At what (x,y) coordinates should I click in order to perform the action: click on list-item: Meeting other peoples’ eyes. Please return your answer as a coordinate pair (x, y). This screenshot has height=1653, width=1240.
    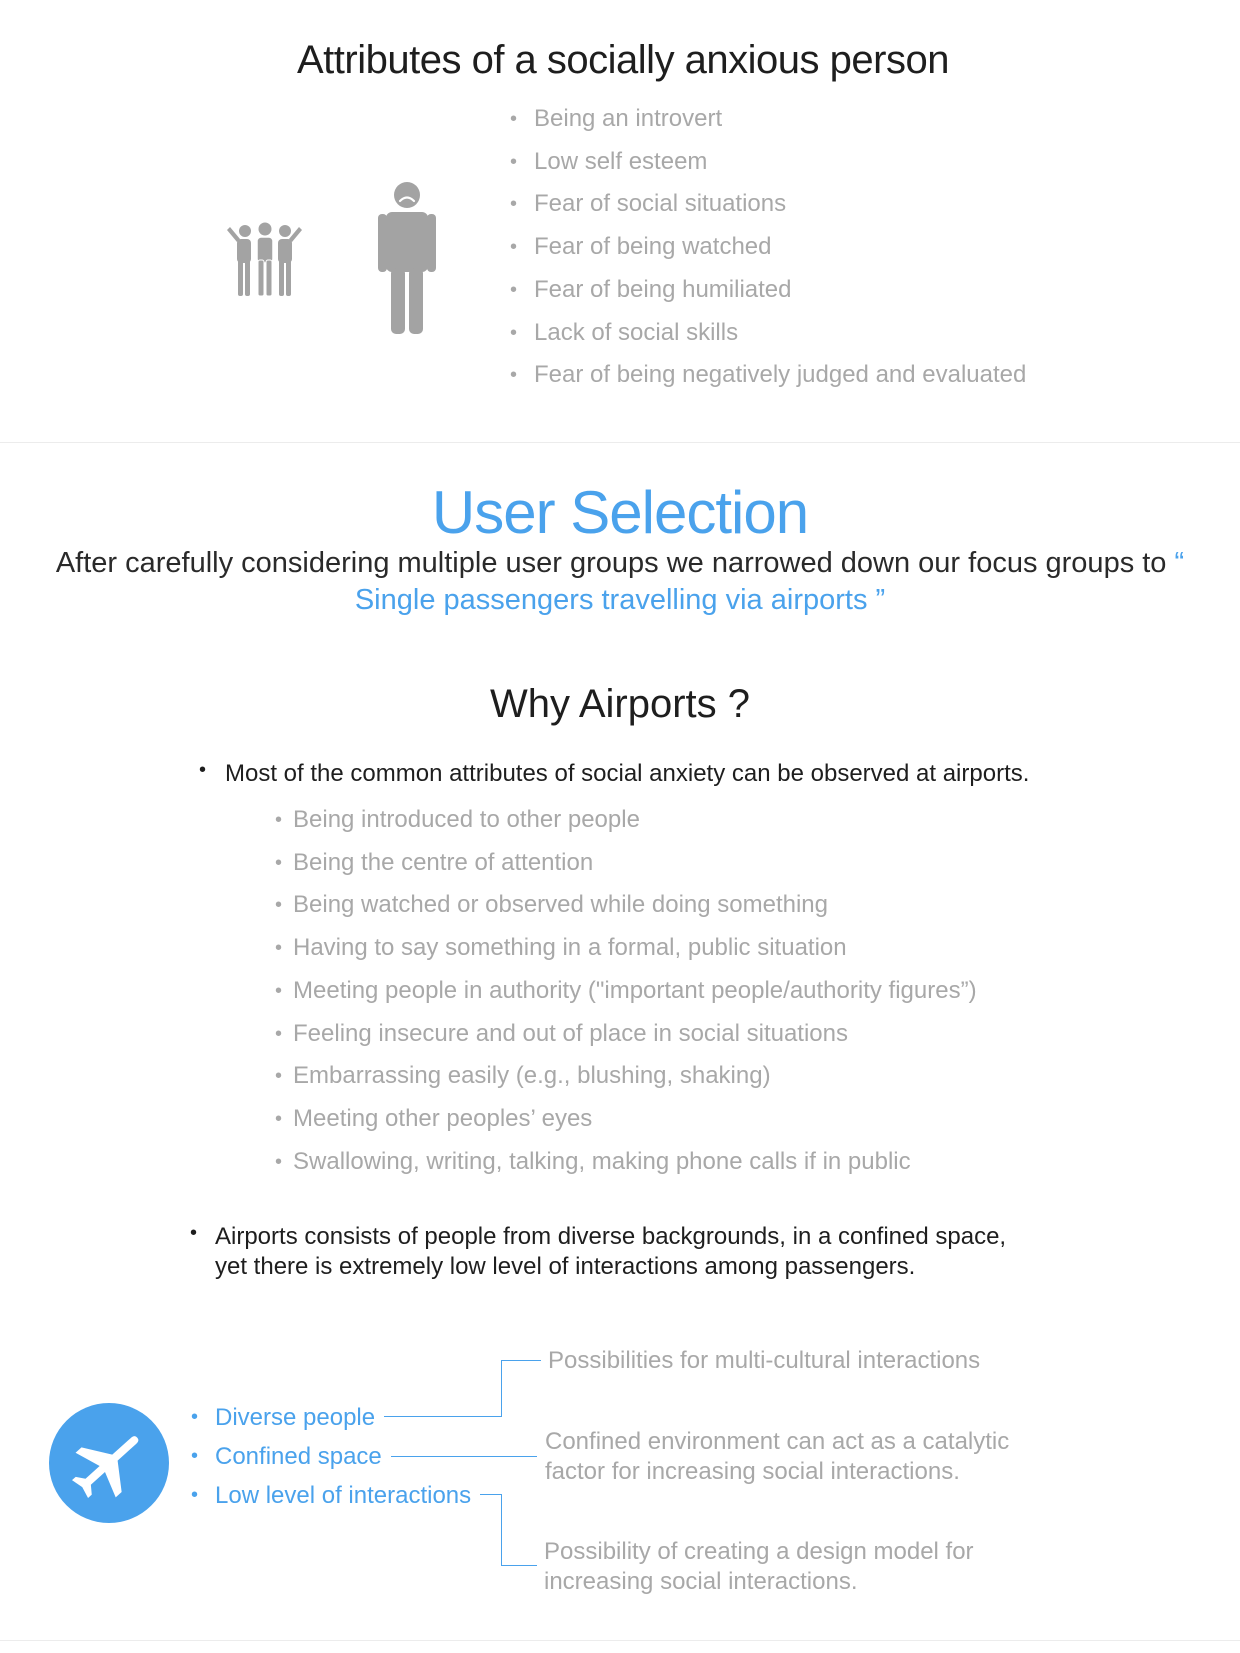
    Looking at the image, I should click on (626, 1119).